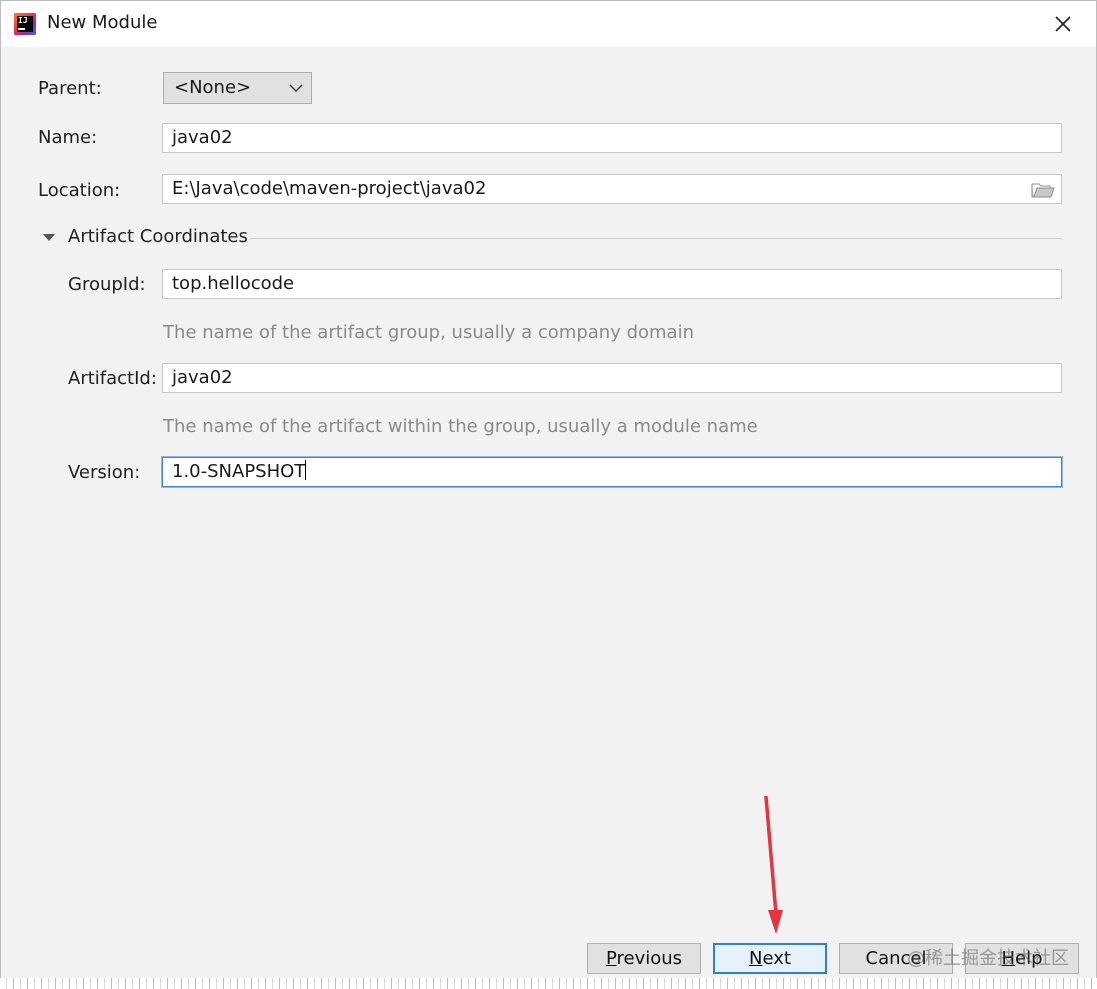  What do you see at coordinates (548, 24) in the screenshot?
I see `title-bar: IJ New Module` at bounding box center [548, 24].